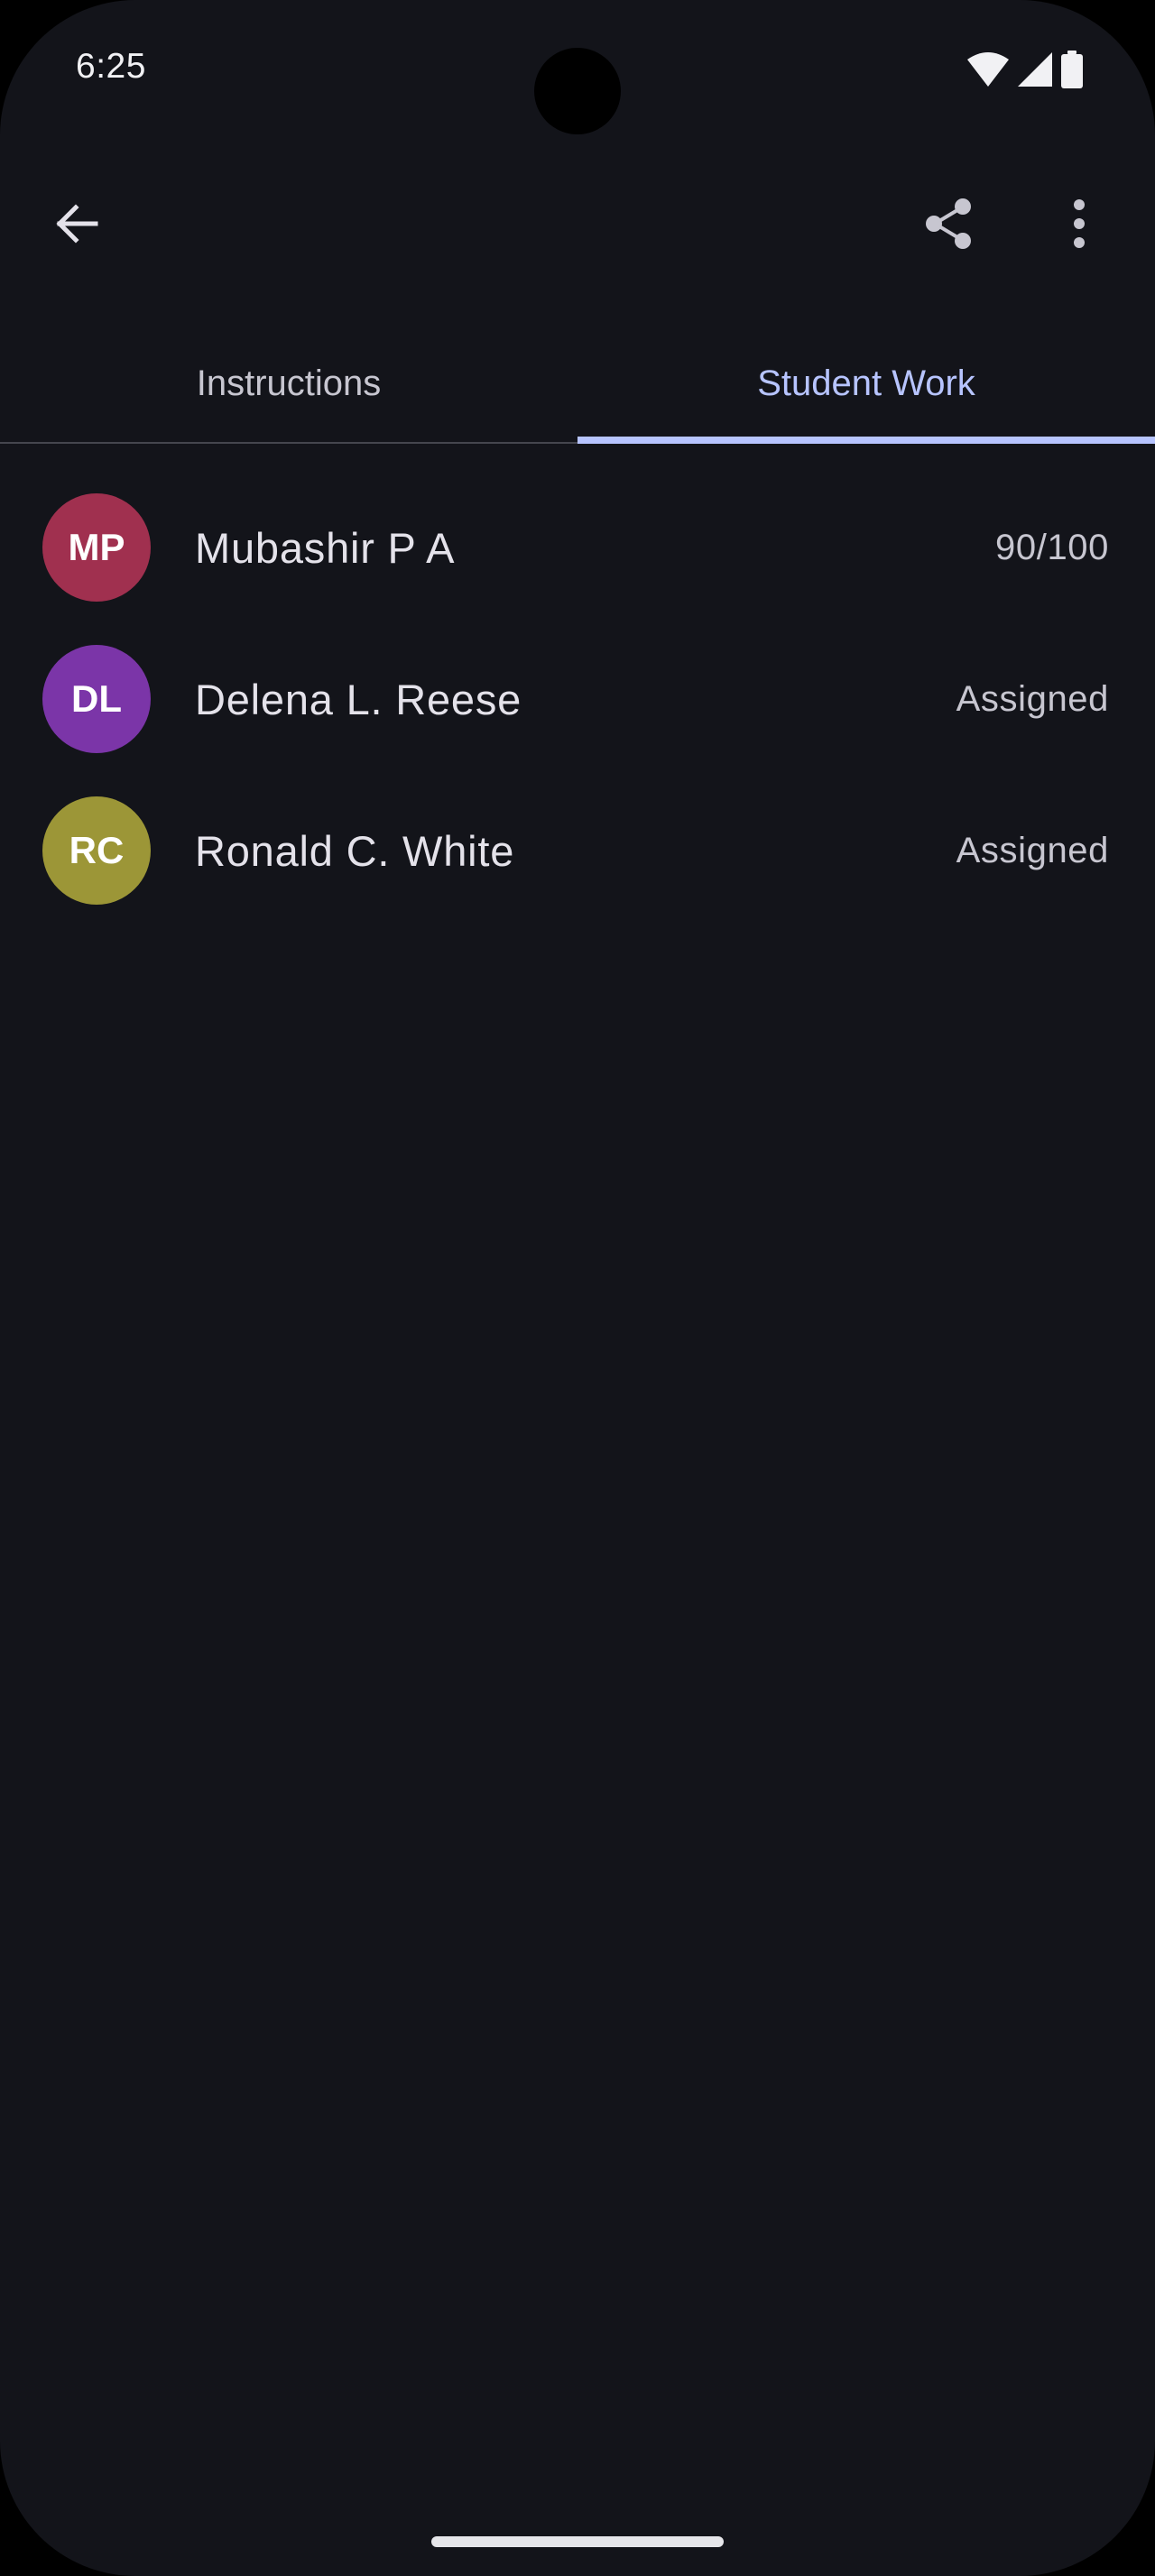  Describe the element at coordinates (988, 69) in the screenshot. I see `wifi-icon` at that location.